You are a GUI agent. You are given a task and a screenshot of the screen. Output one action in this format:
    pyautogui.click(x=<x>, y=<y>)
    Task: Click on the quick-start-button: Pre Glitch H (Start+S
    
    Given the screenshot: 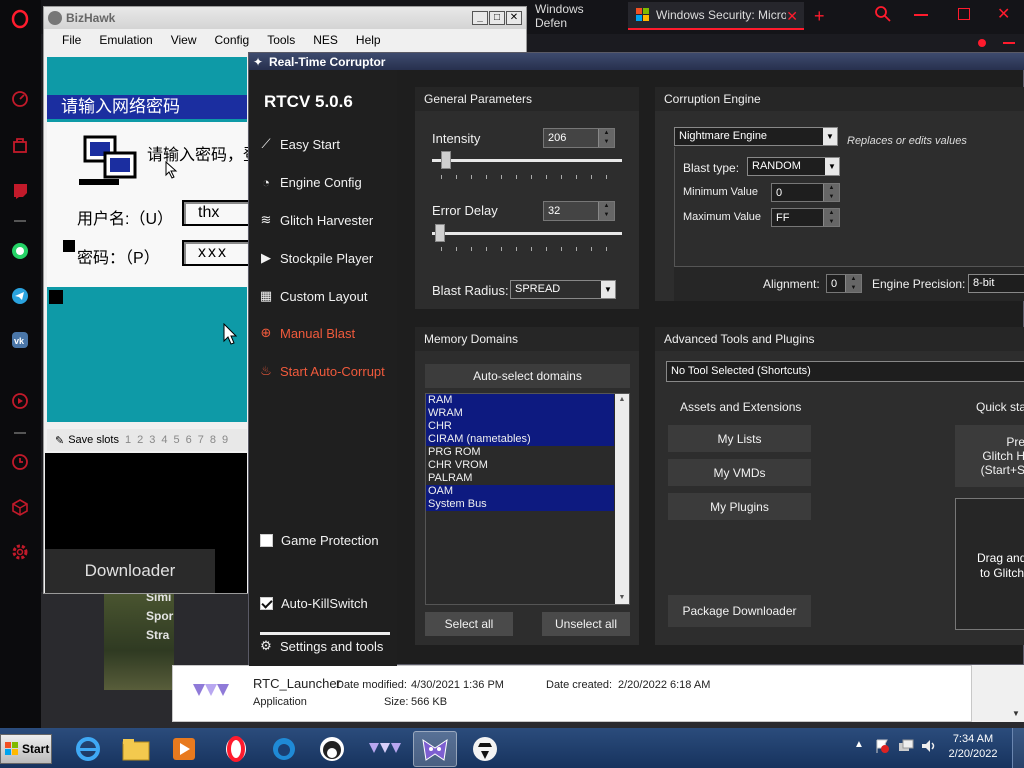 What is the action you would take?
    pyautogui.click(x=989, y=456)
    